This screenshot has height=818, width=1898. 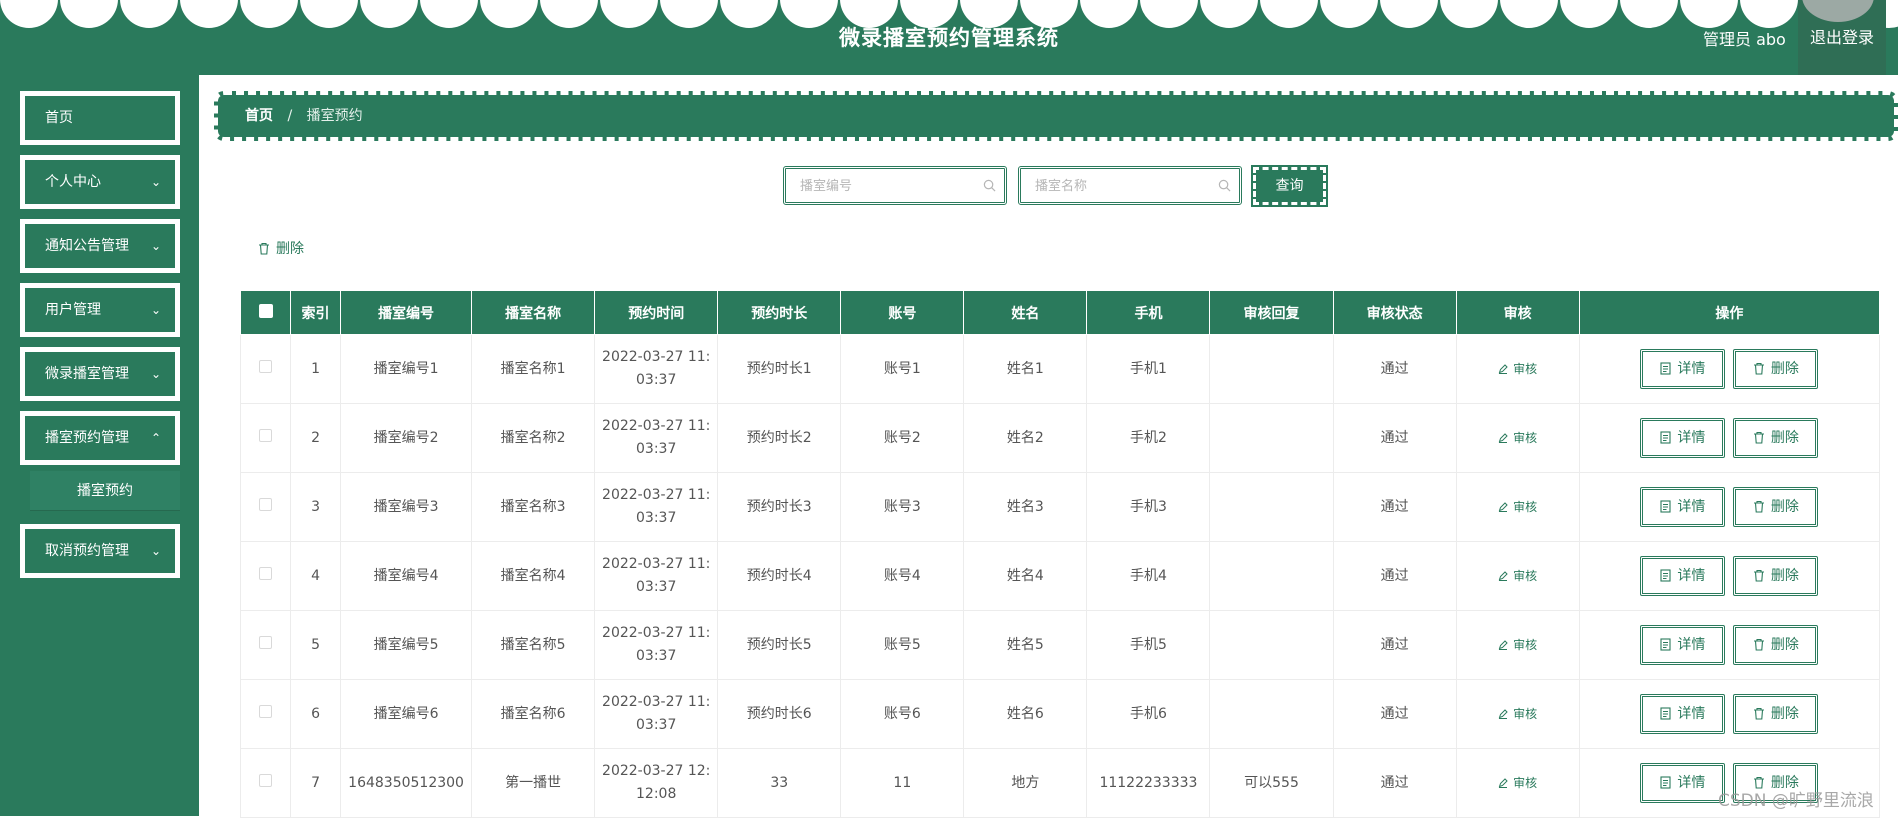 I want to click on sidebar-subitem-reservation: 播室预约, so click(x=105, y=491).